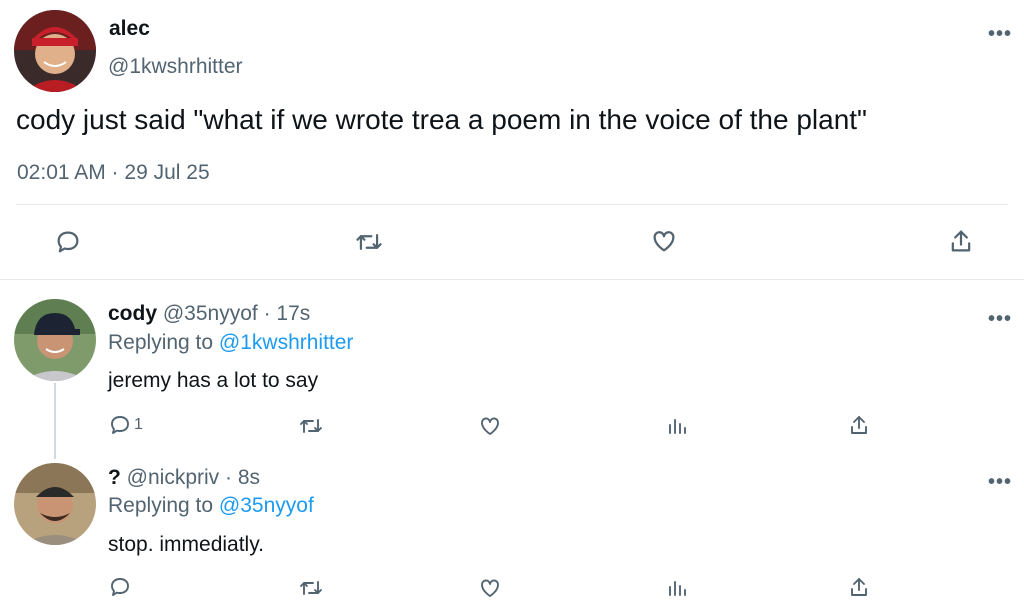  I want to click on reply-text: jeremy has a lot to say, so click(213, 380).